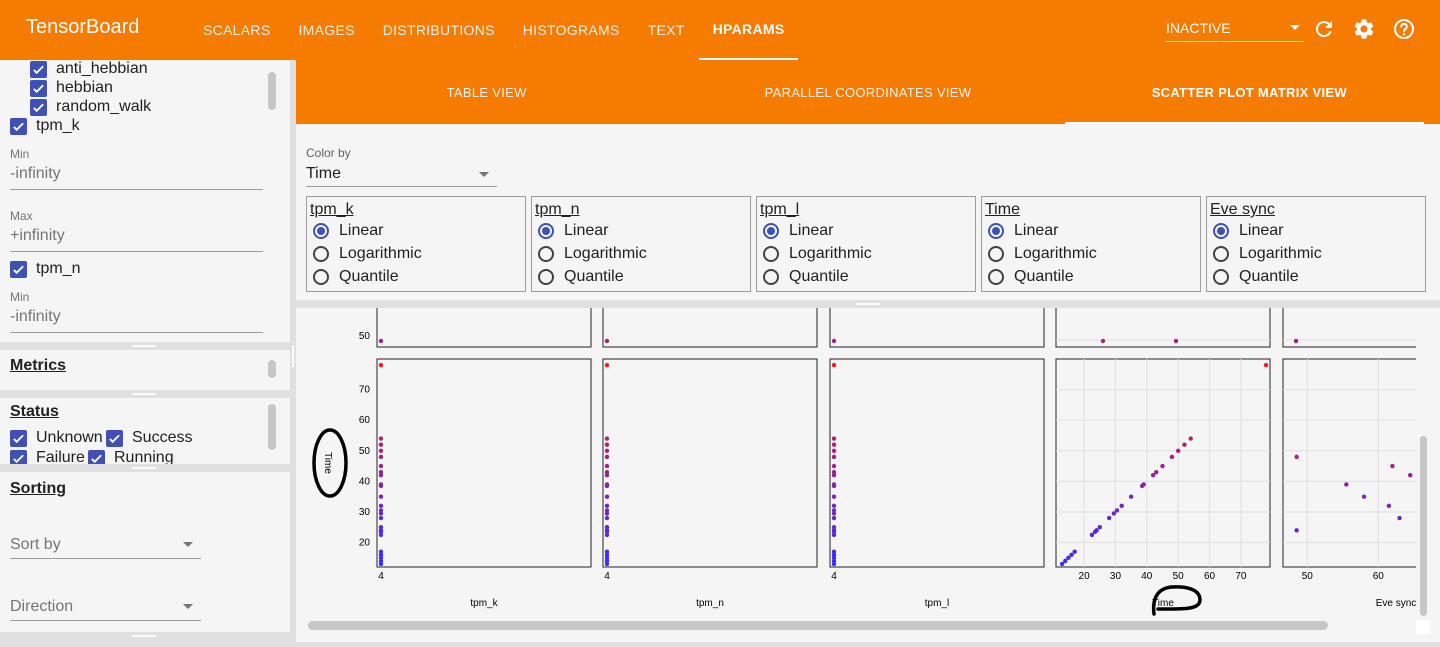 The height and width of the screenshot is (647, 1440). I want to click on direction-dropdown: Direction, so click(105, 607).